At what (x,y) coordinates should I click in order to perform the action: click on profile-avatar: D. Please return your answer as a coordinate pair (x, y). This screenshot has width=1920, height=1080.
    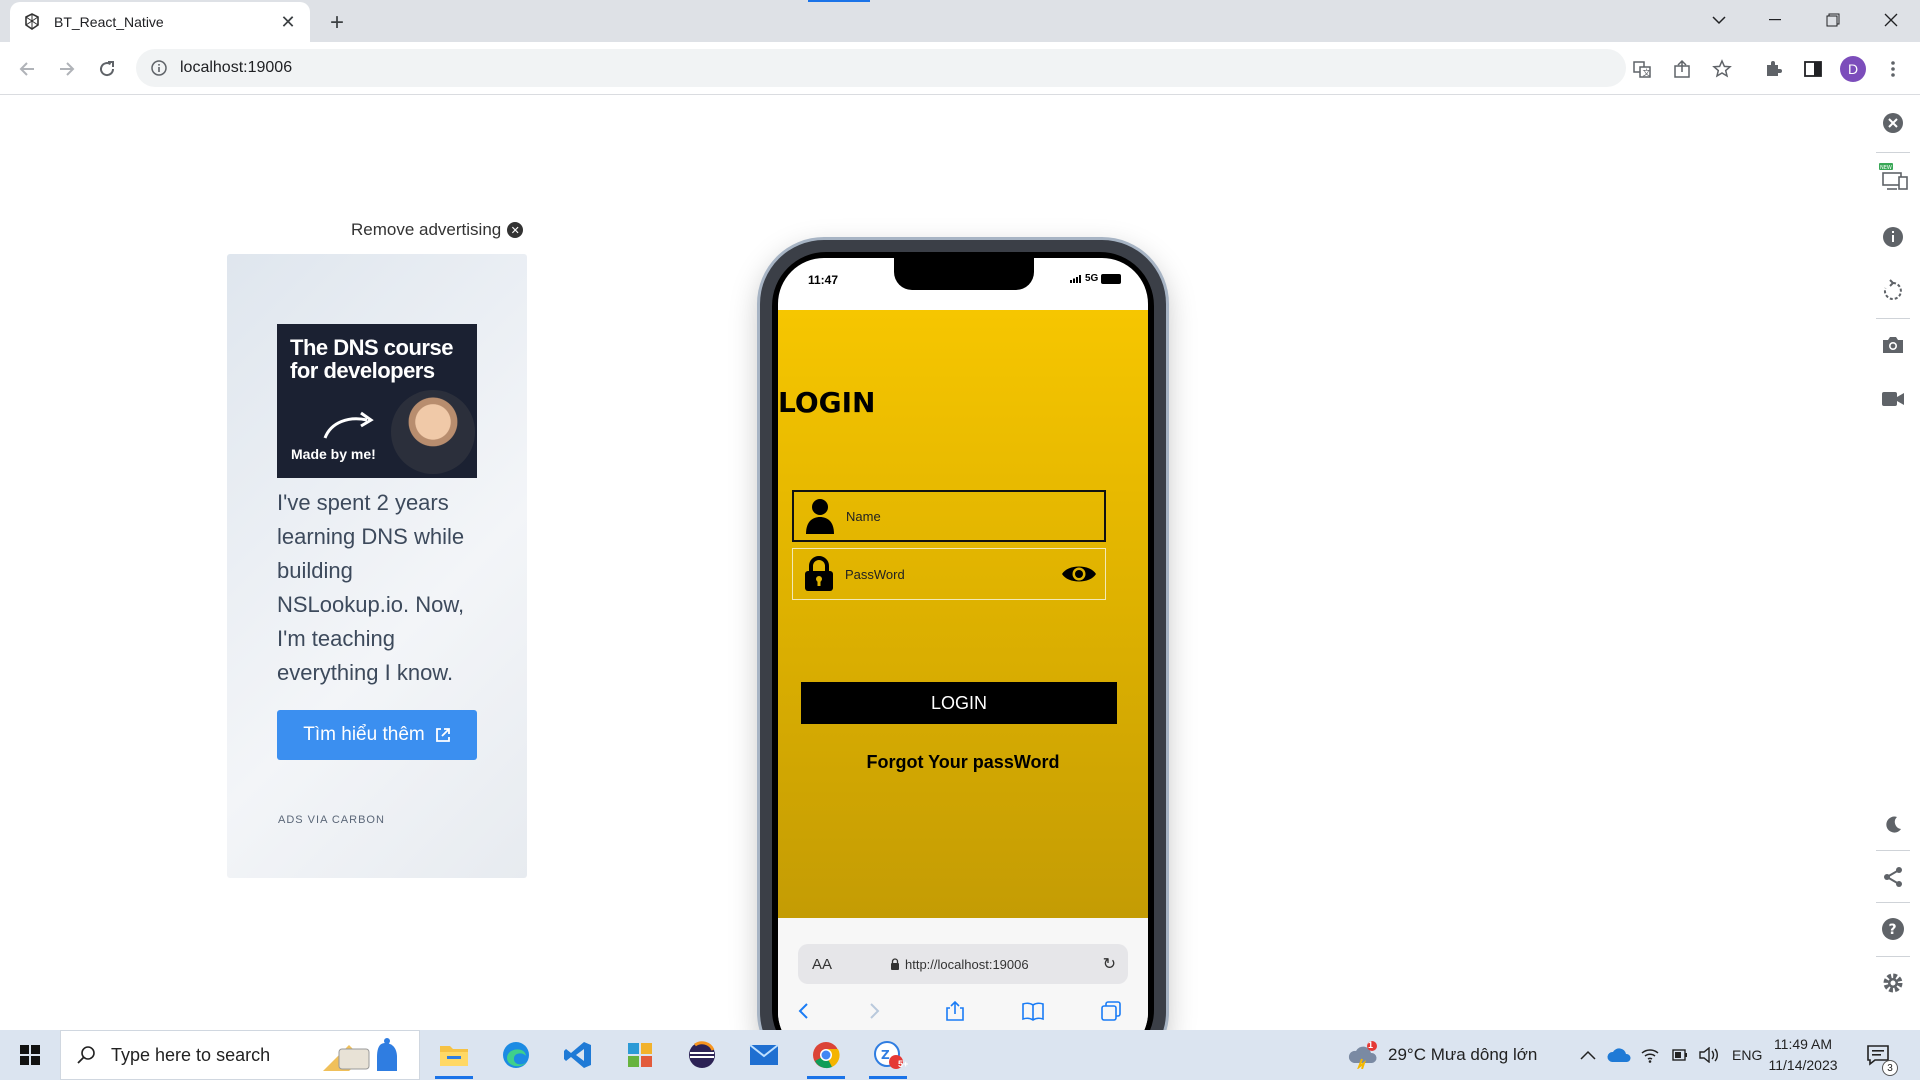
    Looking at the image, I should click on (1853, 69).